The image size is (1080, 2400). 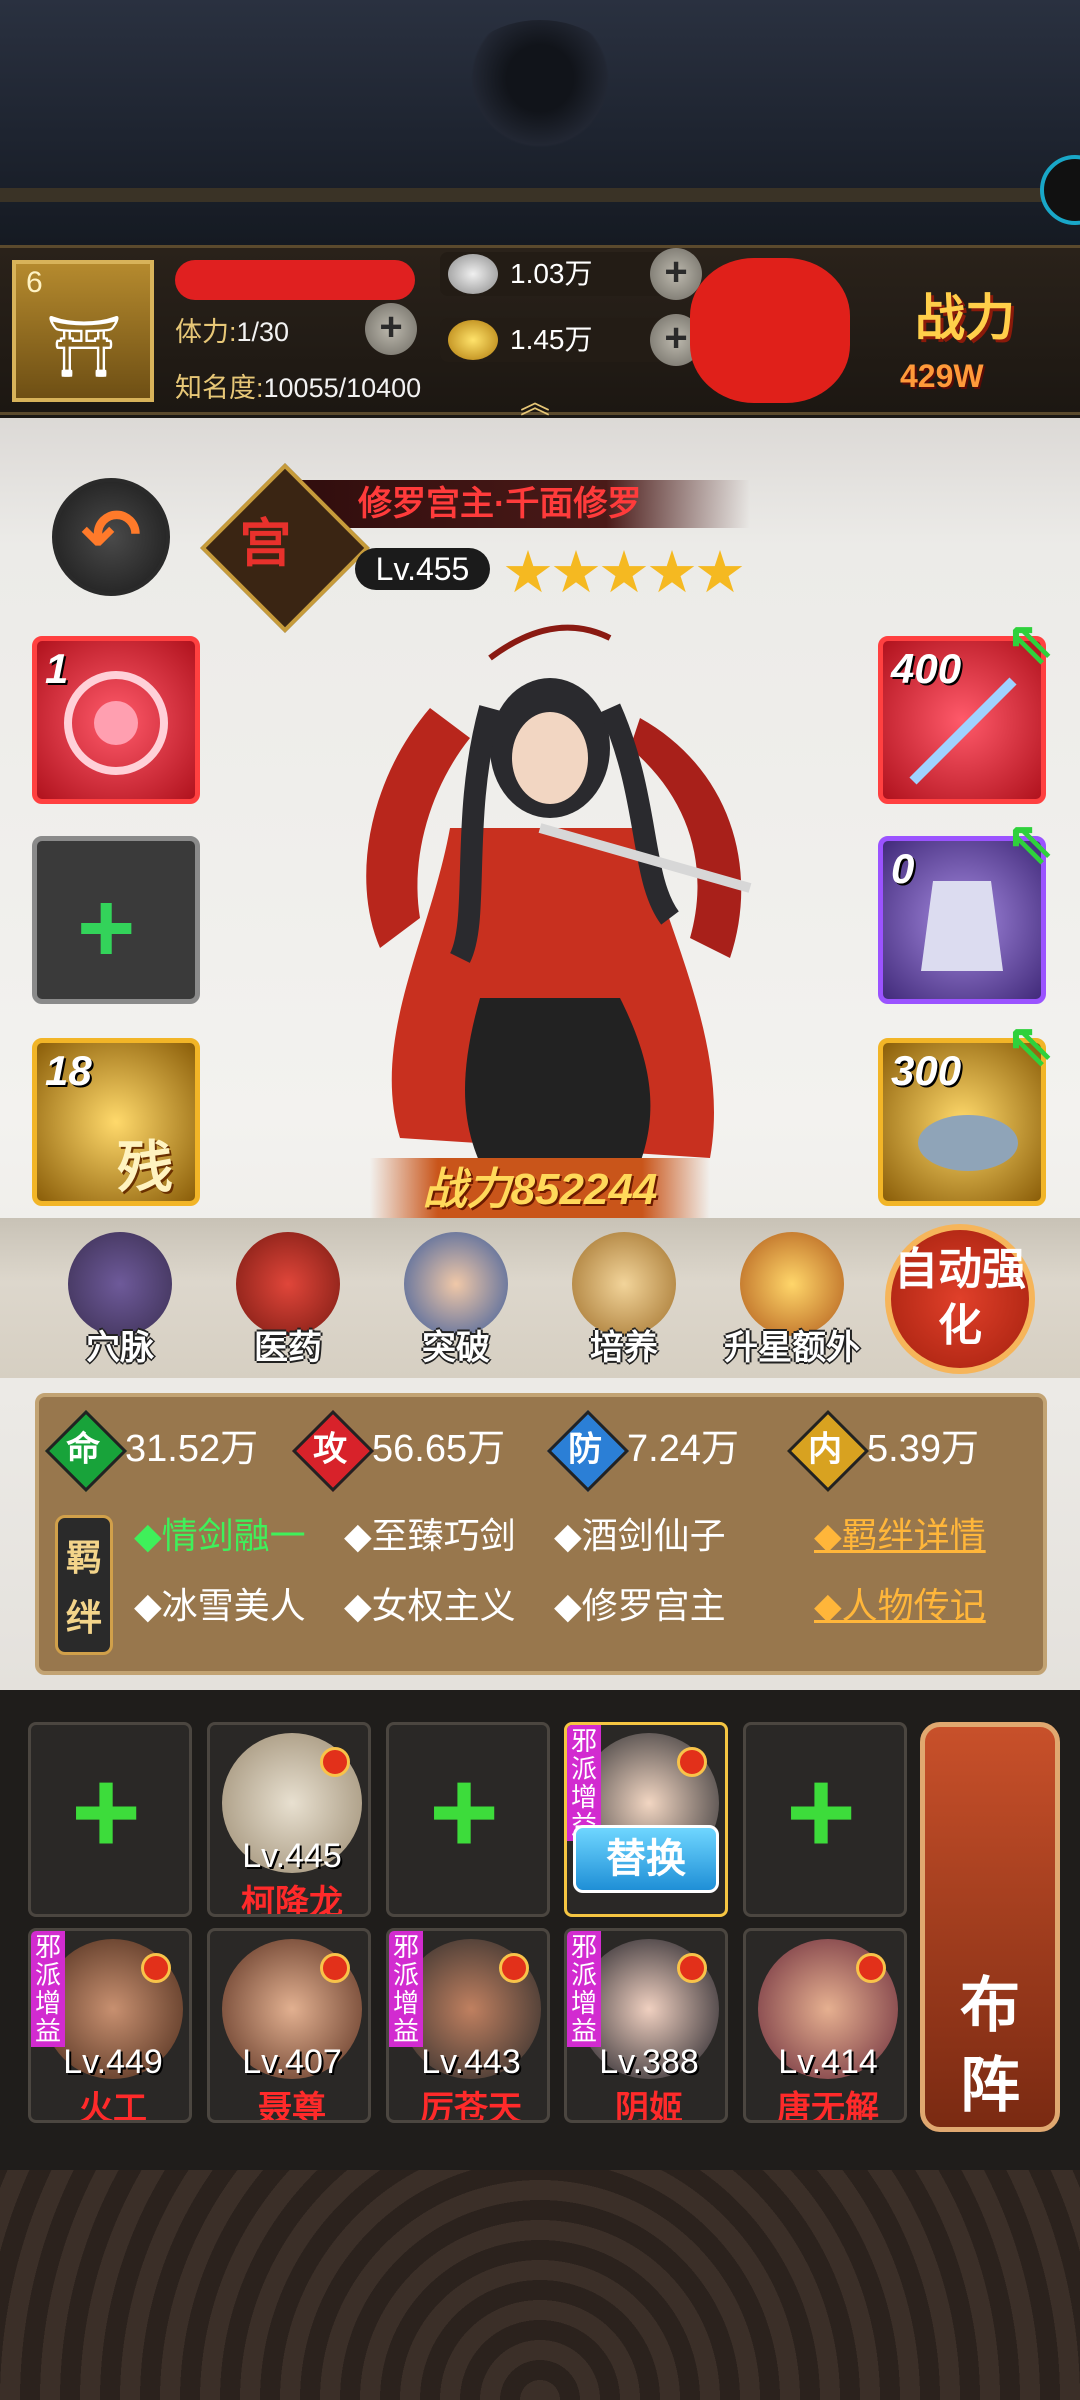 I want to click on team-slot-hero: 邪派增益 Lv.443 厉苍天, so click(x=468, y=2025).